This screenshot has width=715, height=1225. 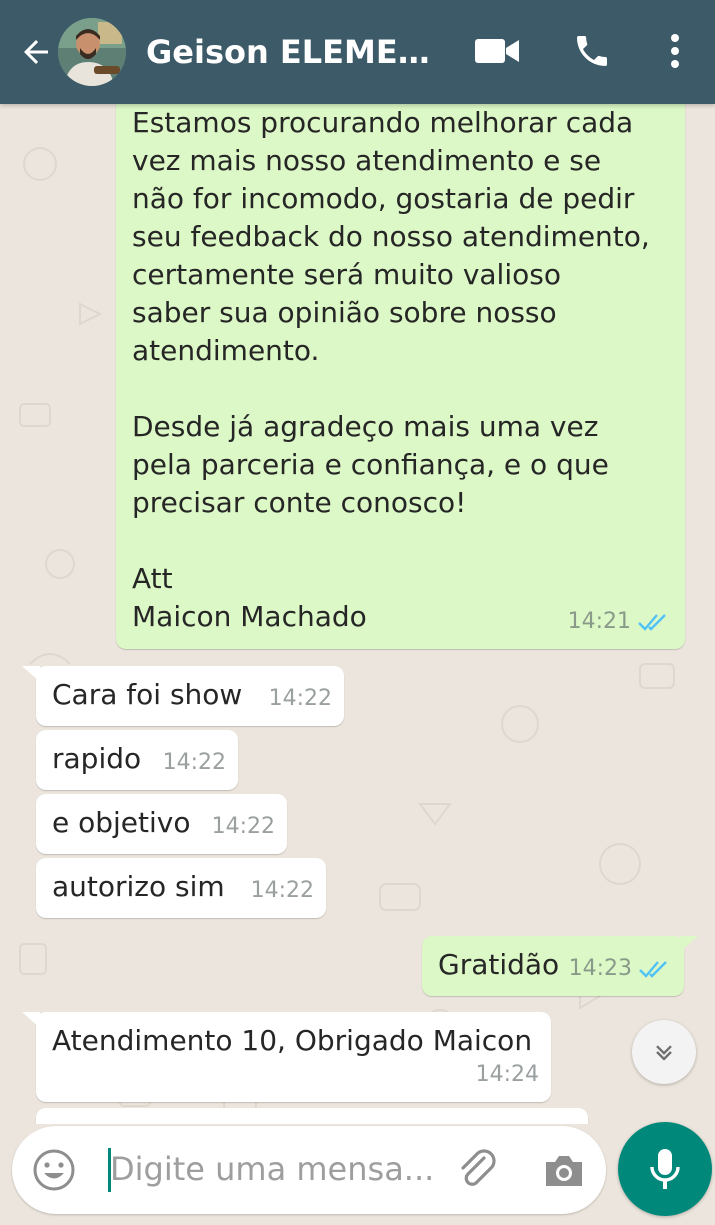 I want to click on camera-button, so click(x=564, y=1170).